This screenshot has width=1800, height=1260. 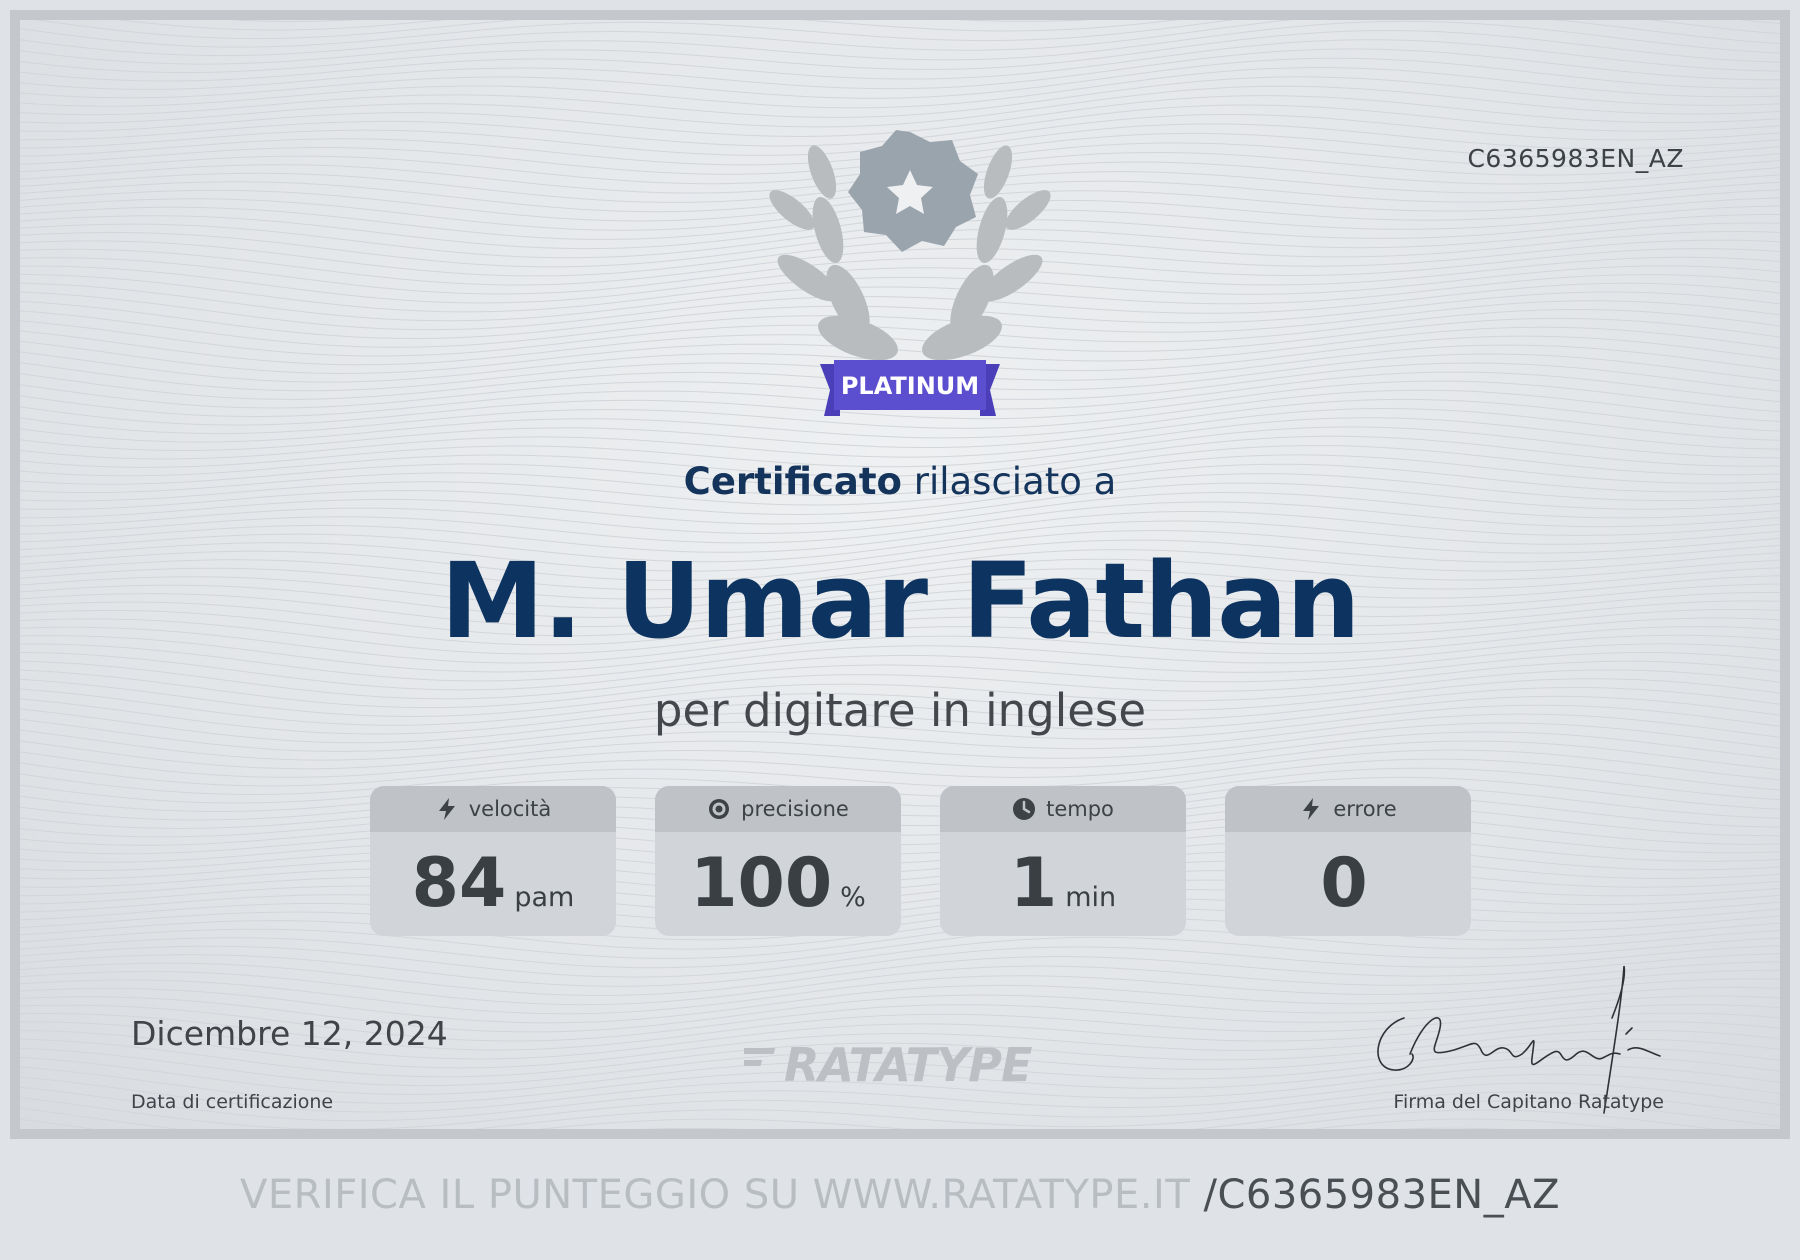 I want to click on ratatype-logo: RATATYPE, so click(x=888, y=1063).